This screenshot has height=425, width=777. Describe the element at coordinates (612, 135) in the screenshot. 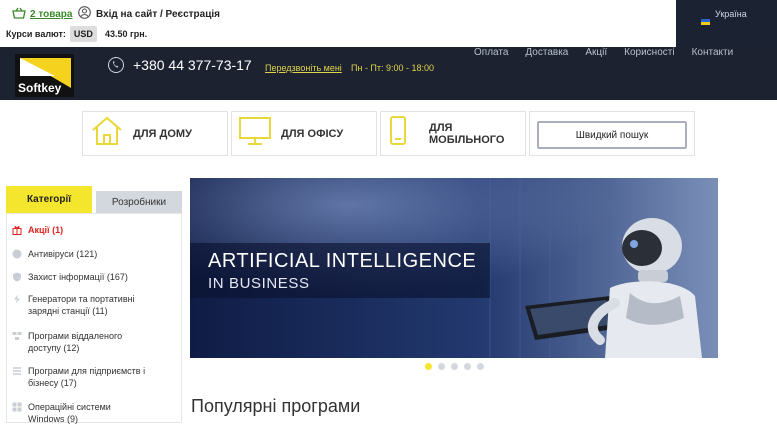

I see `quick-search-button: Швидкий пошук` at that location.